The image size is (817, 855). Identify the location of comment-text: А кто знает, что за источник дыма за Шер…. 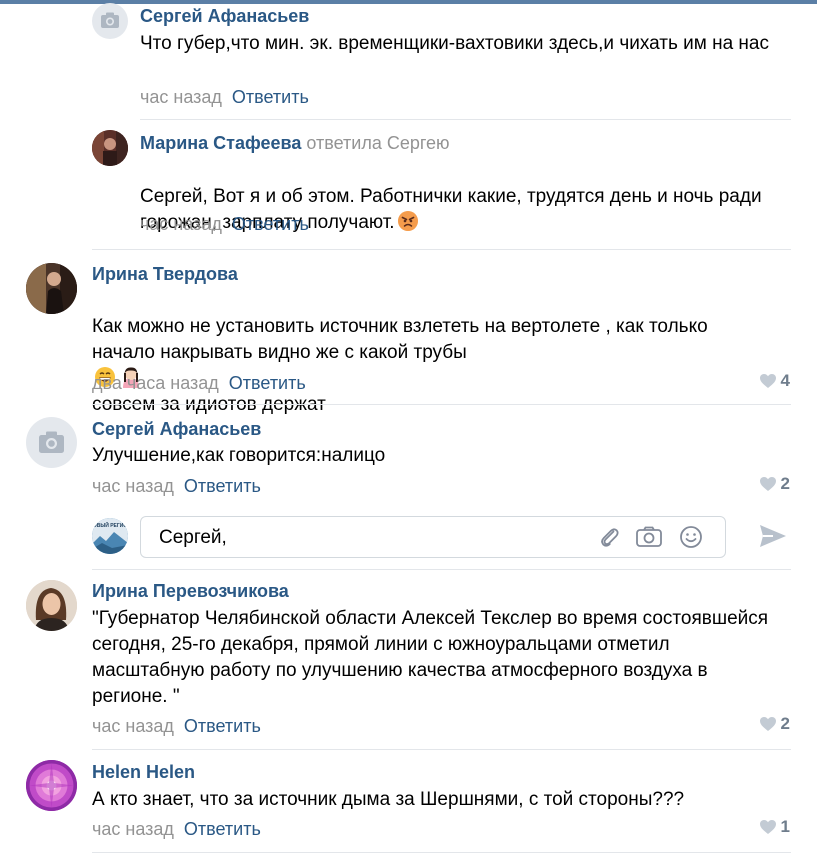
(388, 799).